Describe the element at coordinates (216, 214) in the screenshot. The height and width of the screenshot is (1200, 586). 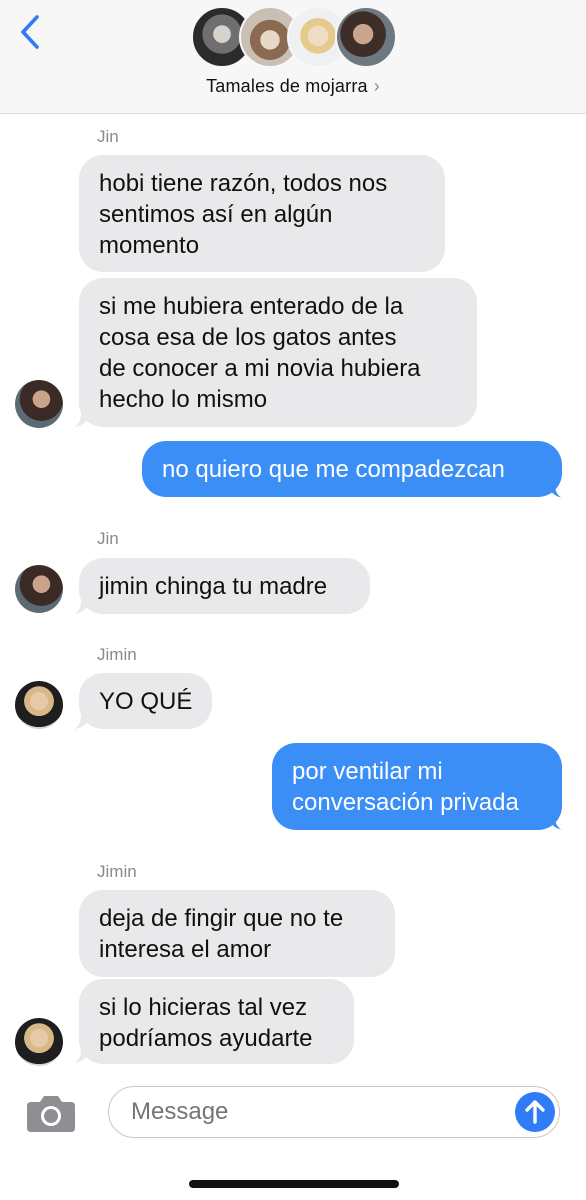
I see `message-line: sentimos así en algún` at that location.